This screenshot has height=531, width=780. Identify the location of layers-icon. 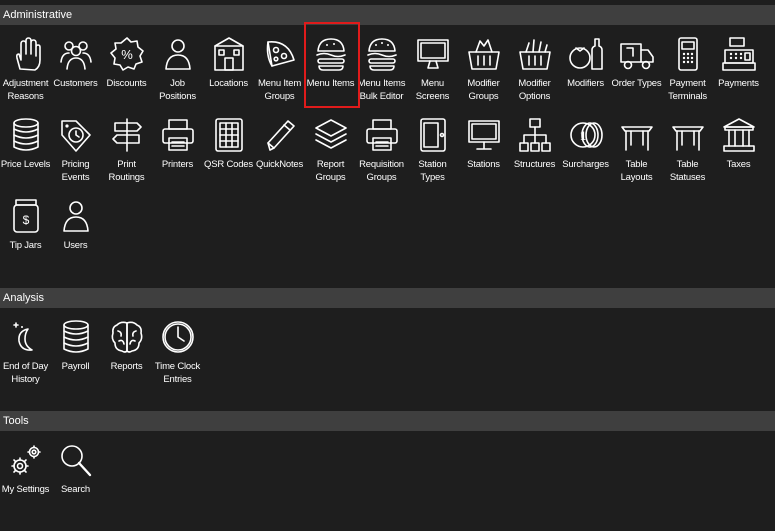
(331, 135).